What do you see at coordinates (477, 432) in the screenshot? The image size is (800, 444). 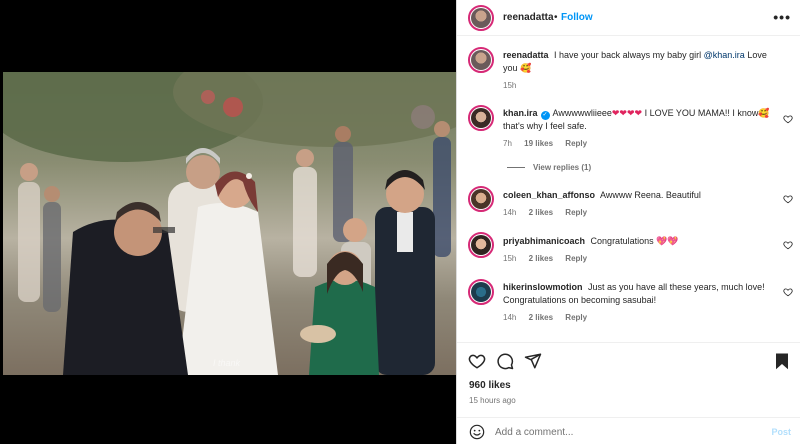 I see `smiley-icon` at bounding box center [477, 432].